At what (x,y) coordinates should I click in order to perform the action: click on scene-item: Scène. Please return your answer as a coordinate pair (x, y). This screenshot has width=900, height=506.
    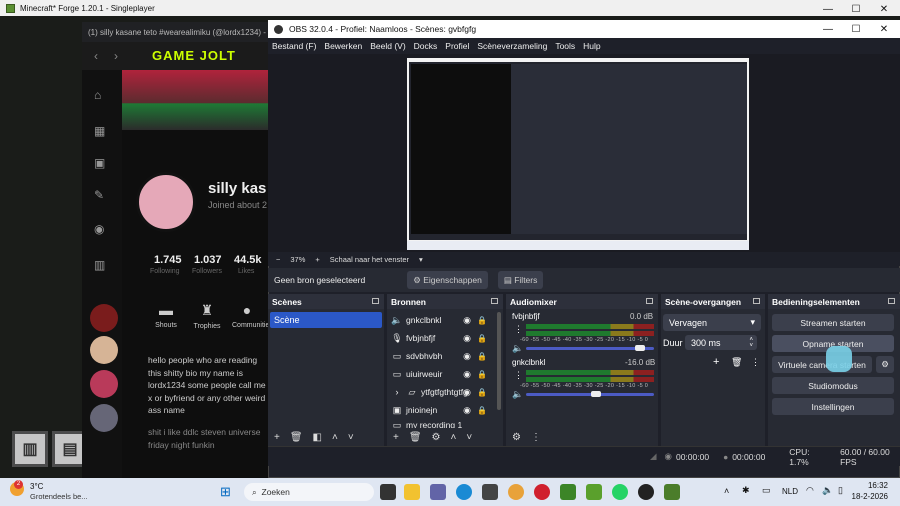
    Looking at the image, I should click on (326, 320).